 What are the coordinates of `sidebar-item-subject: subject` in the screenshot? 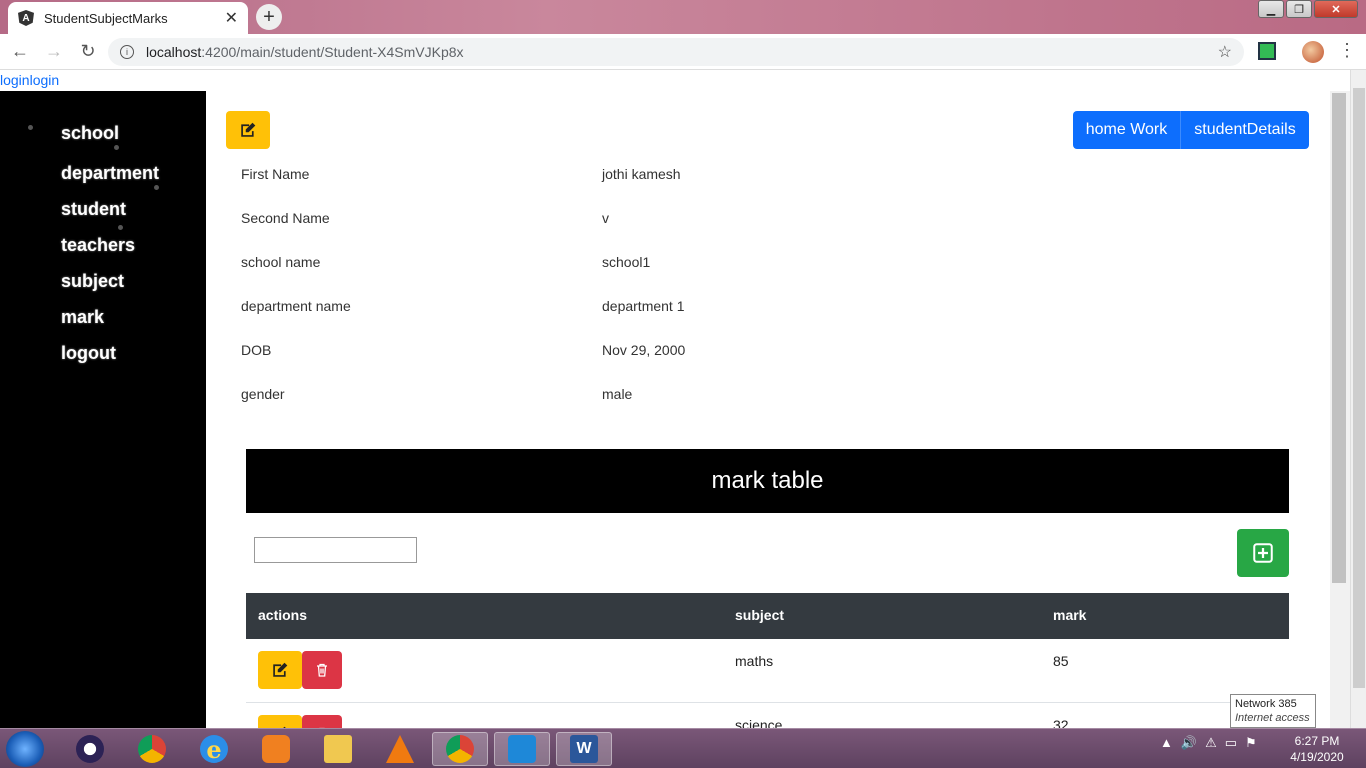 It's located at (92, 281).